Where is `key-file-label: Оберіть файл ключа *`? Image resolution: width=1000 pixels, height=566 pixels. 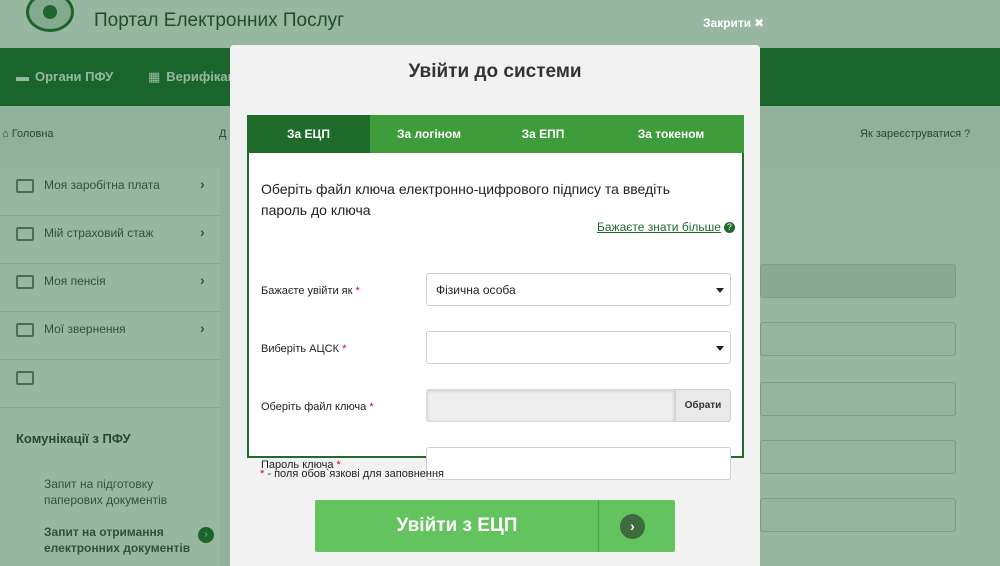 key-file-label: Оберіть файл ключа * is located at coordinates (317, 407).